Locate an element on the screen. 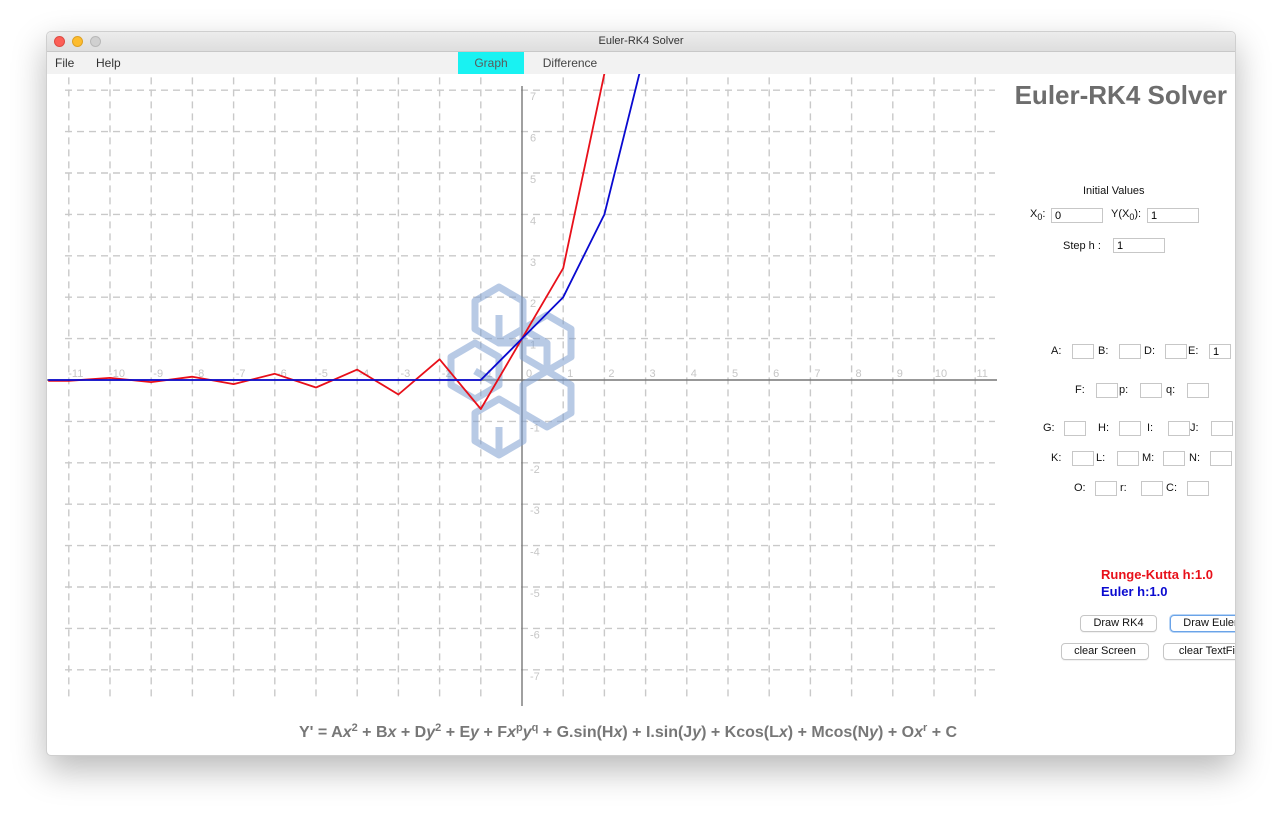  clear-textfields-button: clear TextFields is located at coordinates (1199, 651).